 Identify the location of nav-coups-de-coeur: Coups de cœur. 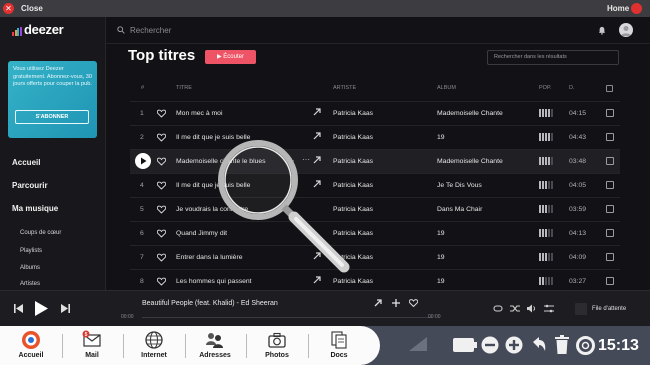
(40, 233).